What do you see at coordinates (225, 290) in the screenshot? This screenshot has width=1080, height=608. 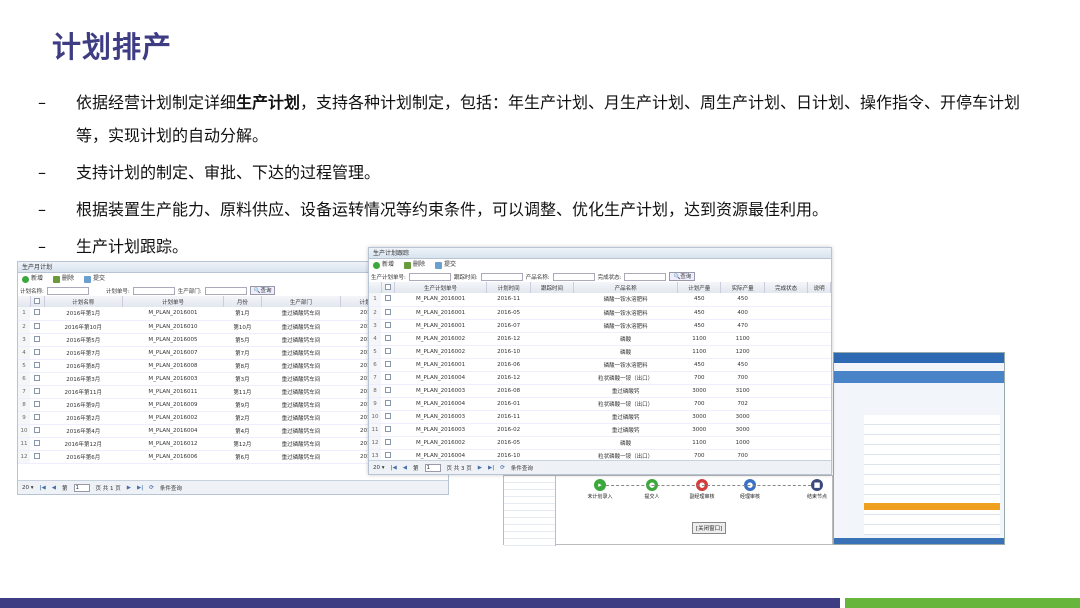 I see `dept-select` at bounding box center [225, 290].